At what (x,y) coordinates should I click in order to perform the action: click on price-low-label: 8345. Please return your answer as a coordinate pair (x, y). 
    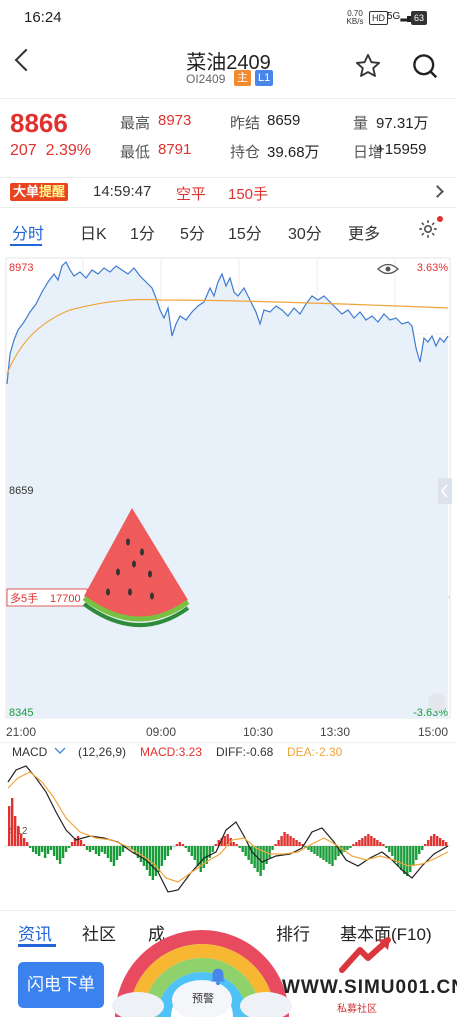
    Looking at the image, I should click on (21, 713).